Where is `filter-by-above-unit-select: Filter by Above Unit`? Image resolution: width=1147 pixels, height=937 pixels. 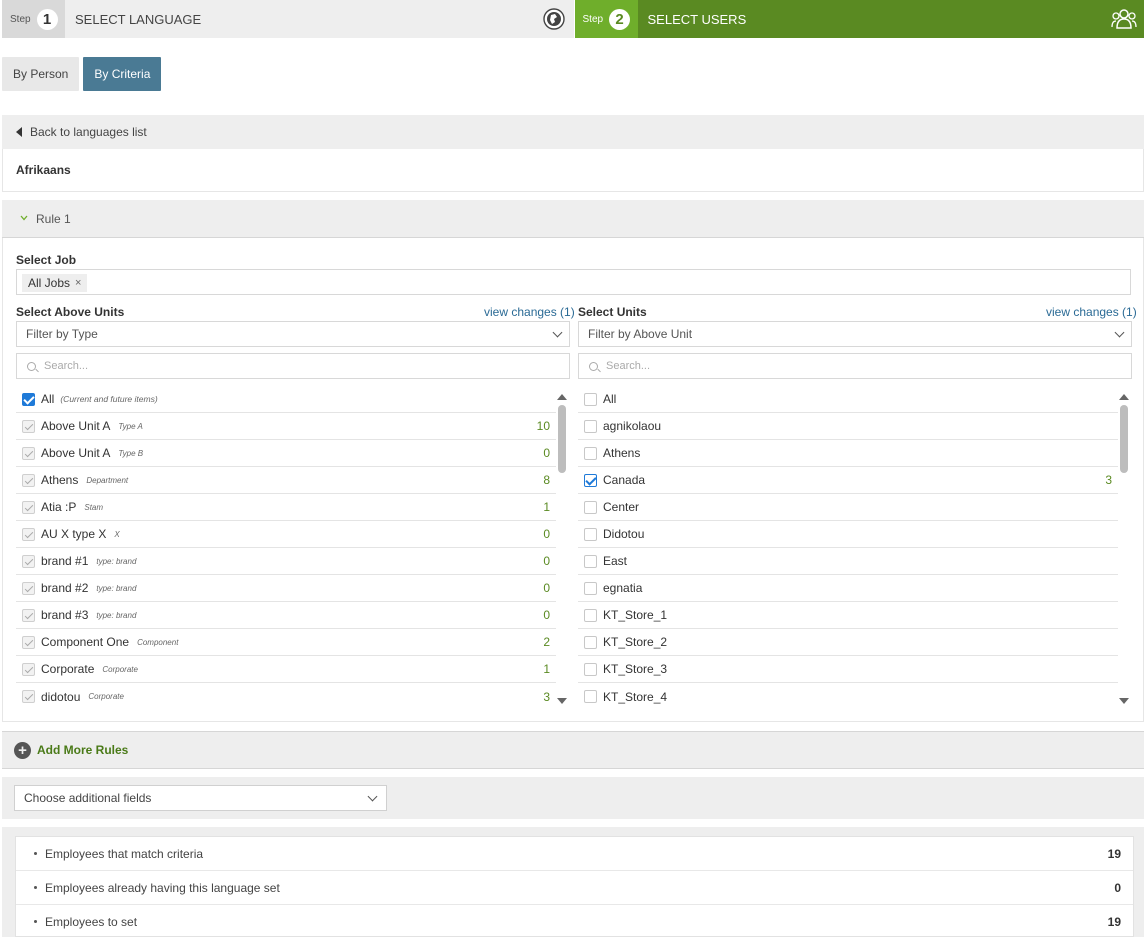 filter-by-above-unit-select: Filter by Above Unit is located at coordinates (855, 334).